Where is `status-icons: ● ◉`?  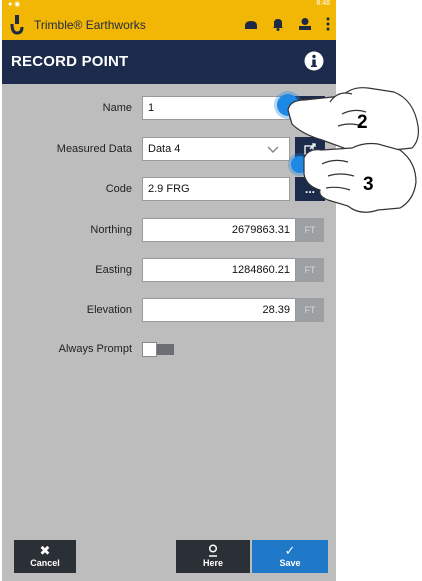
status-icons: ● ◉ is located at coordinates (14, 4).